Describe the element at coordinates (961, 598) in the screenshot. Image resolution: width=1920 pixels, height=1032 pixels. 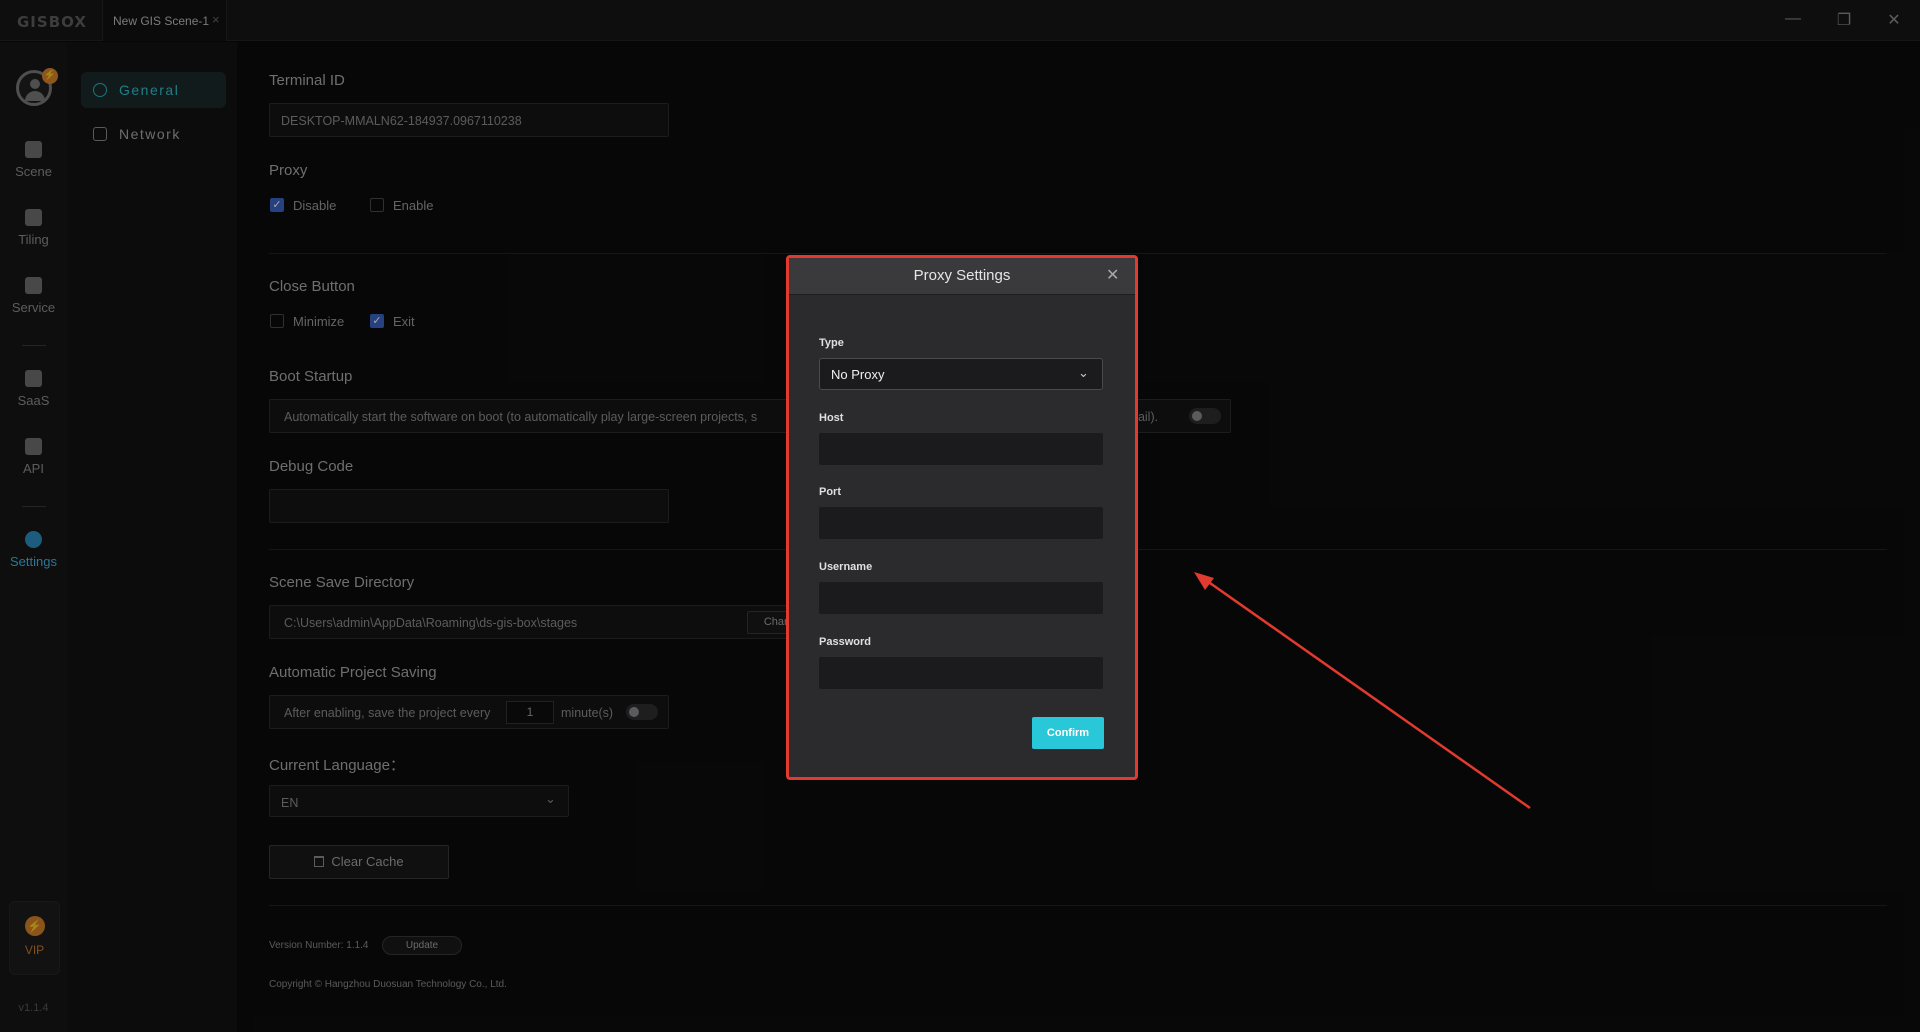
I see `username-input` at that location.